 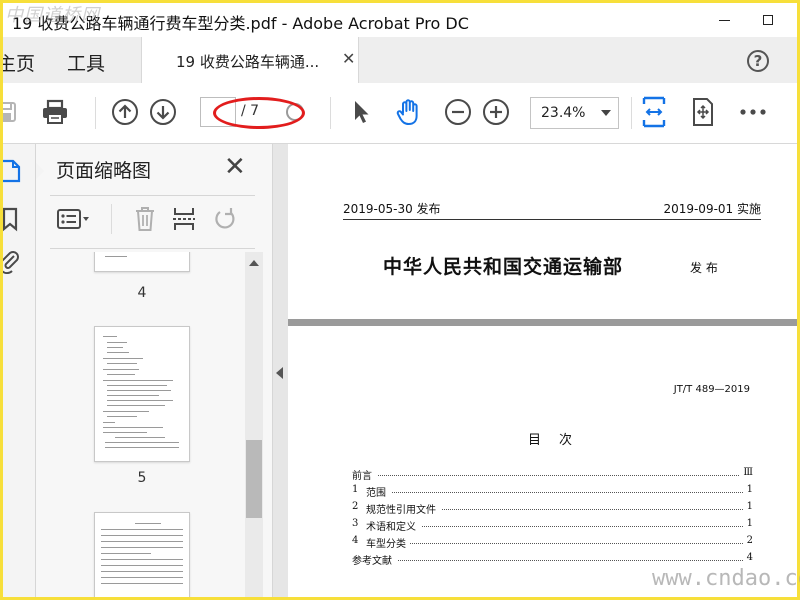 What do you see at coordinates (355, 540) in the screenshot?
I see `toc-number: 4` at bounding box center [355, 540].